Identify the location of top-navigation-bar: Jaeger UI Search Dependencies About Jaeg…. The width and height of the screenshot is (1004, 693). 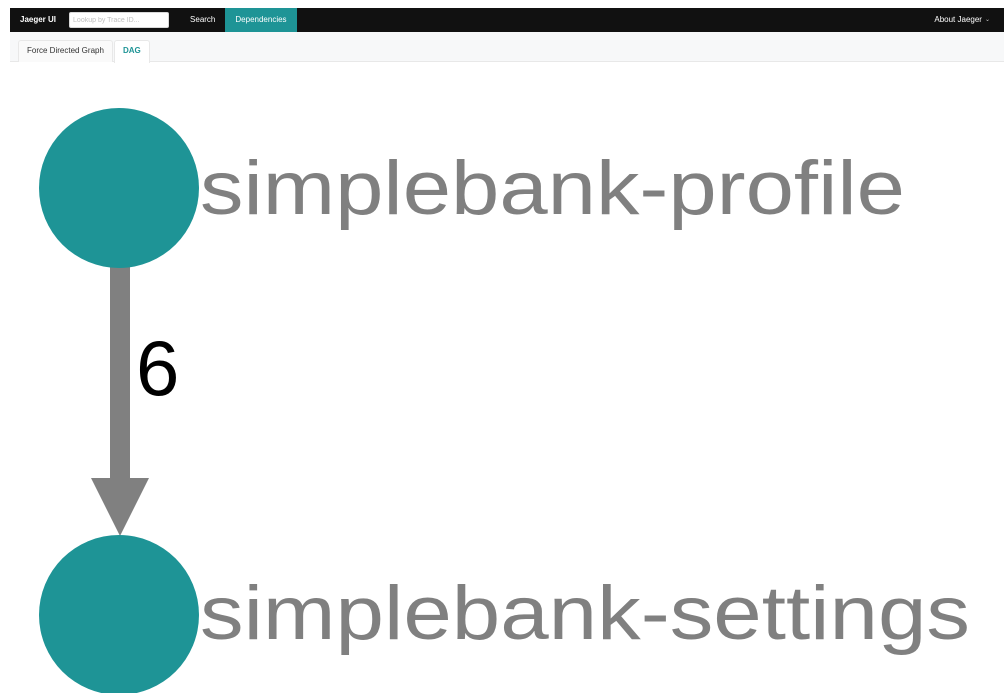
(507, 20).